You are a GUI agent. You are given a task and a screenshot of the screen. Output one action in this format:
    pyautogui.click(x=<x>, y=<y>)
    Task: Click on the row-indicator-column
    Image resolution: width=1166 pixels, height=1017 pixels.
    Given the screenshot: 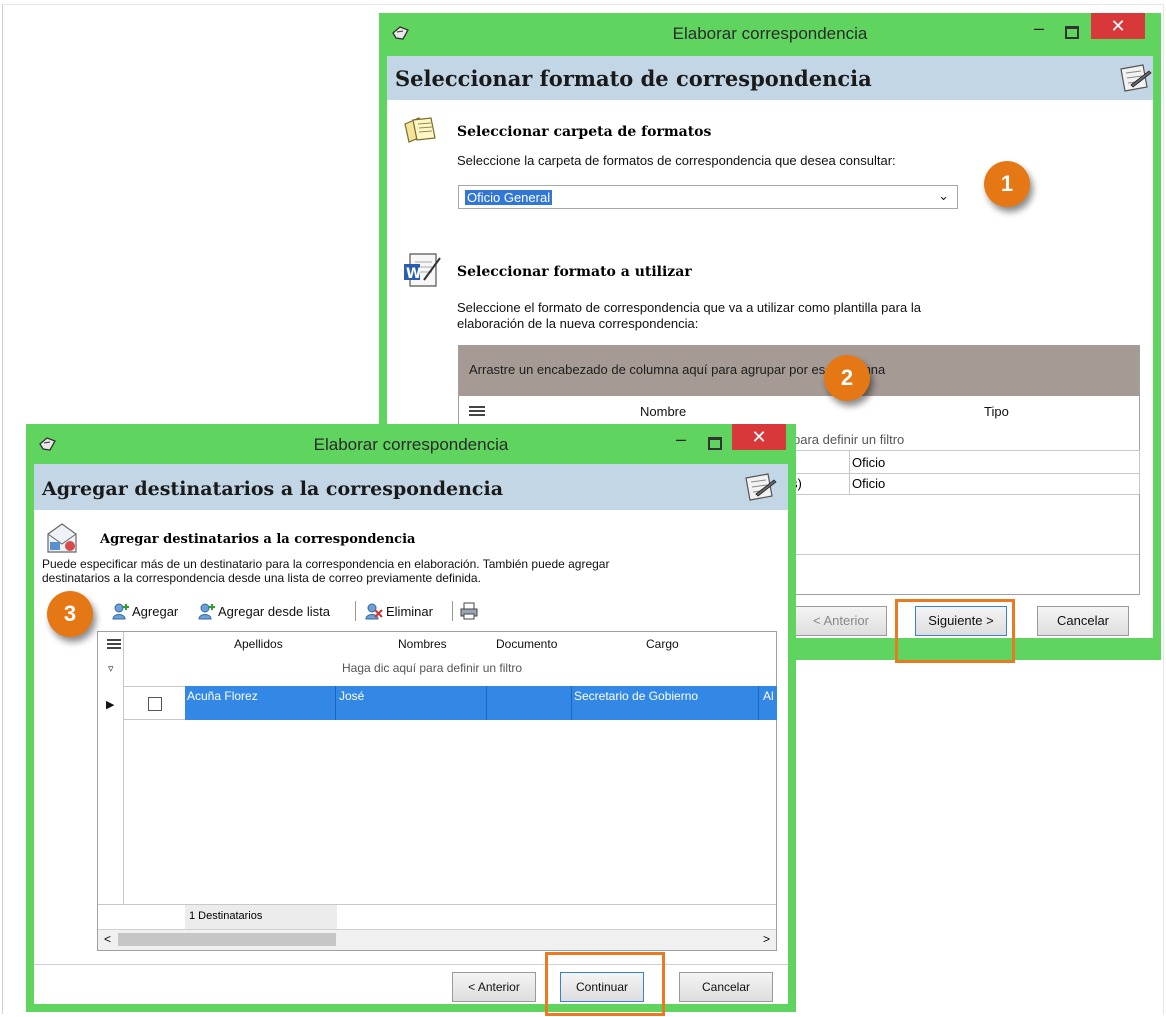 What is the action you would take?
    pyautogui.click(x=111, y=782)
    